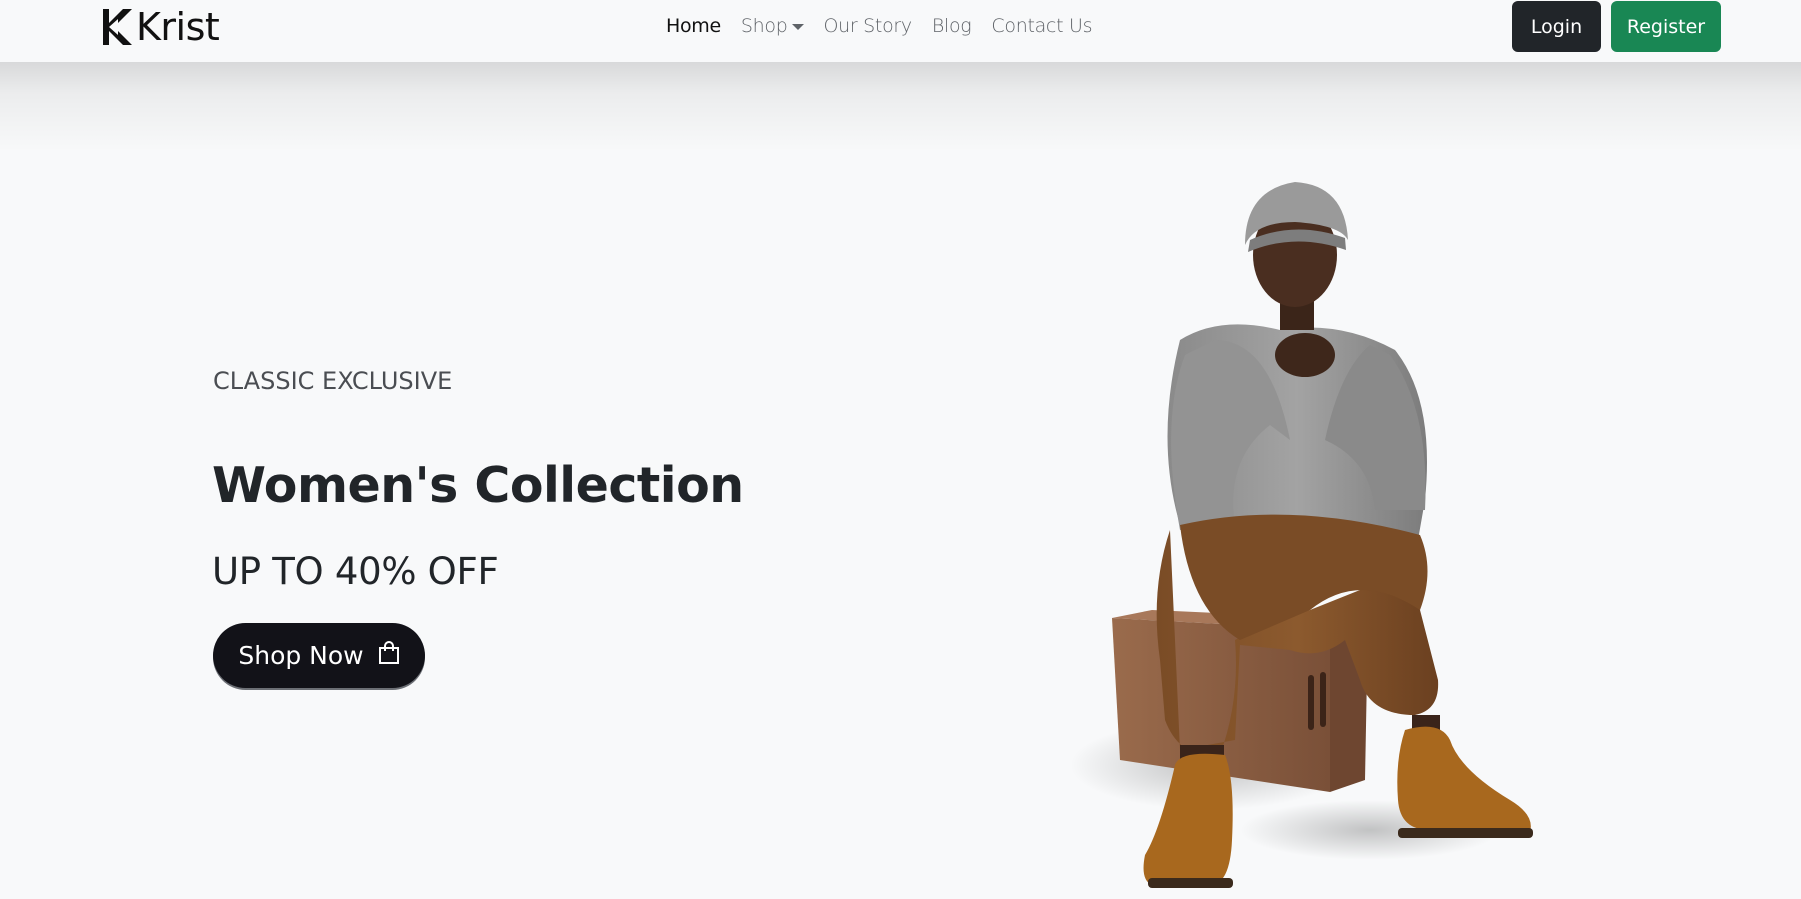 The width and height of the screenshot is (1801, 899). I want to click on nav-item-our-story: Our Story, so click(868, 26).